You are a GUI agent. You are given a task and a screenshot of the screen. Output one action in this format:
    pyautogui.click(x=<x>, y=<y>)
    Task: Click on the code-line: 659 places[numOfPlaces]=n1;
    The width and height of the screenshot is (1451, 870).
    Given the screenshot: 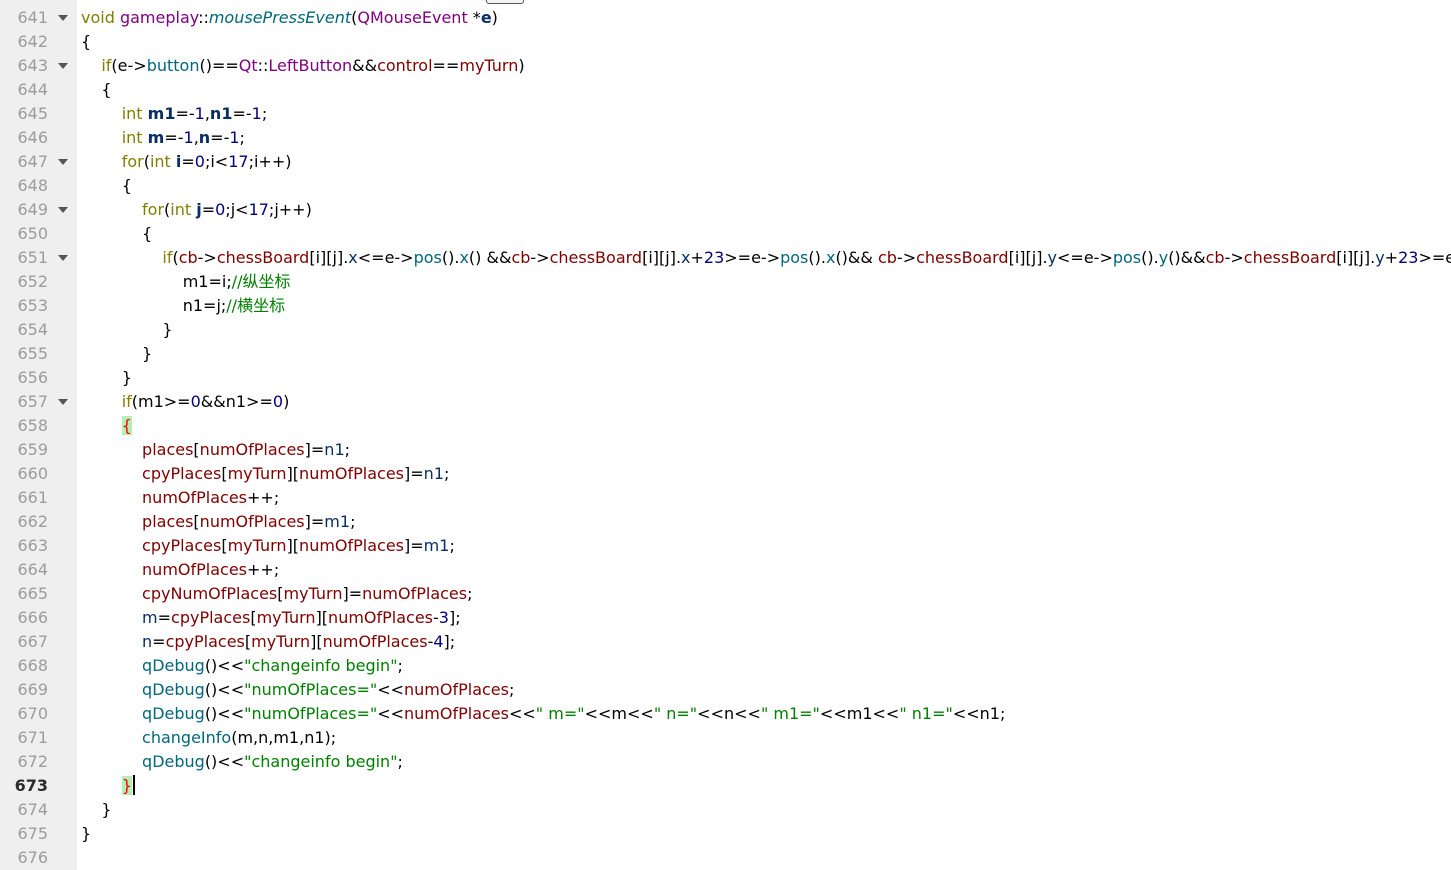 What is the action you would take?
    pyautogui.click(x=725, y=450)
    